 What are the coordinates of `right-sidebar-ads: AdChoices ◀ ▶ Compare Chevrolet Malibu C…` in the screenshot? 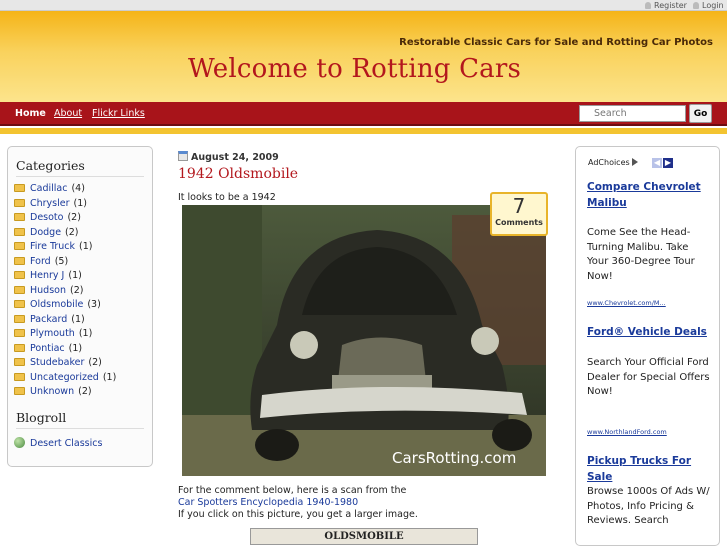 It's located at (647, 346).